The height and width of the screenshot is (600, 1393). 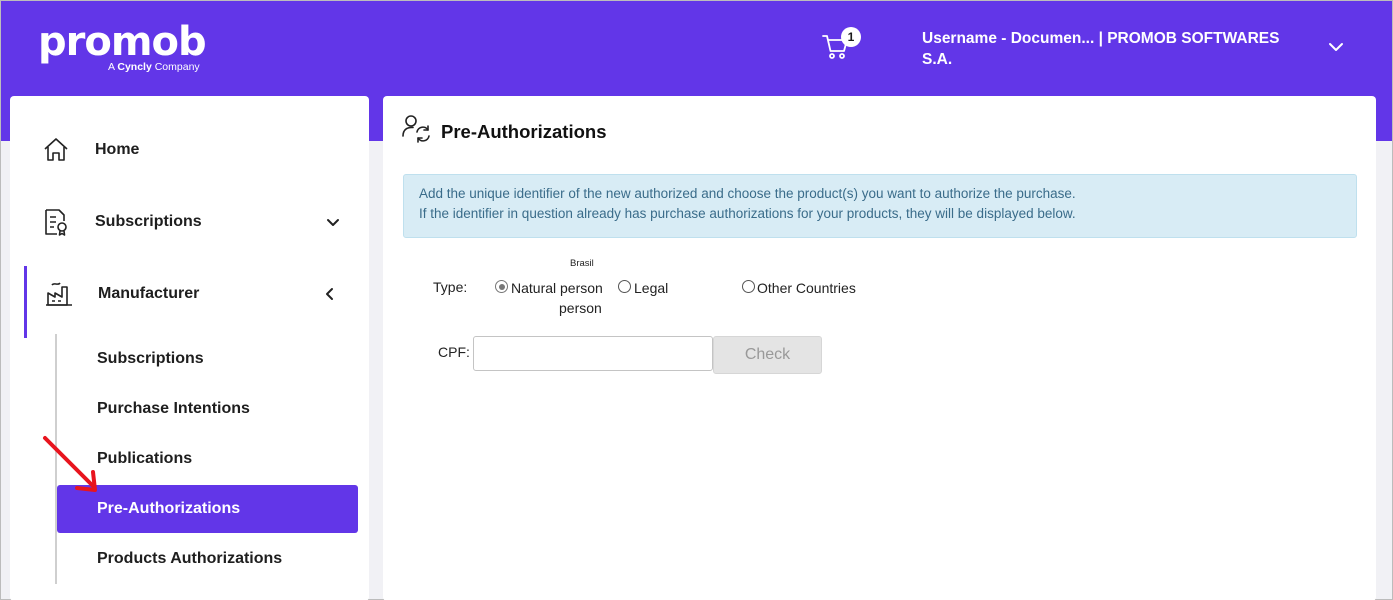 I want to click on check-button: Check, so click(x=767, y=355).